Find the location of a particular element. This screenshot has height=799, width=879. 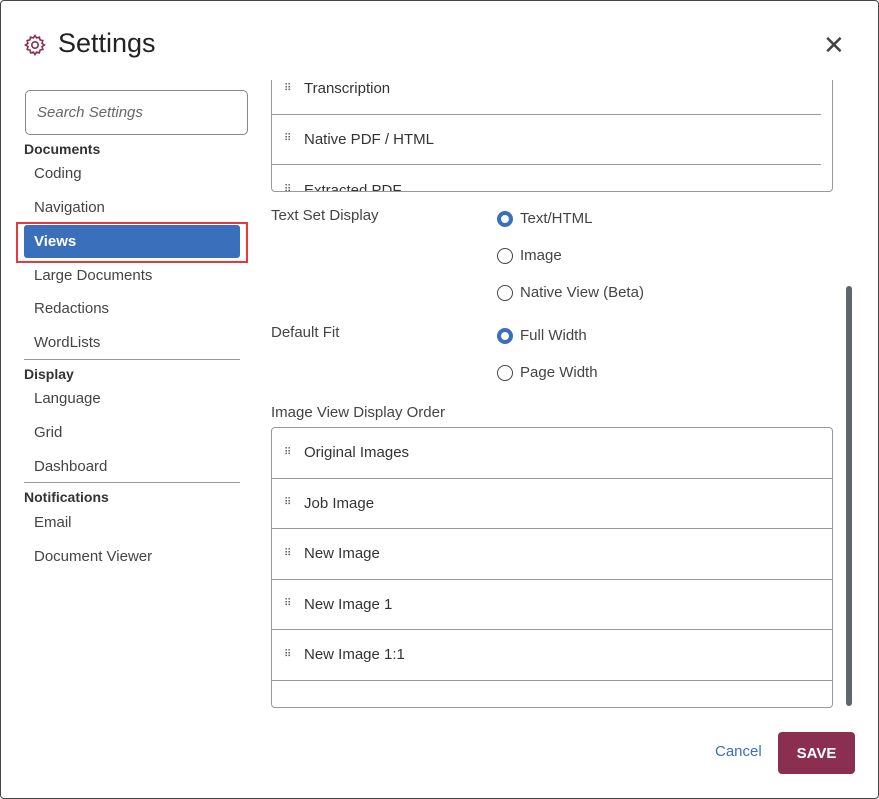

group-documents: Documents is located at coordinates (62, 149).